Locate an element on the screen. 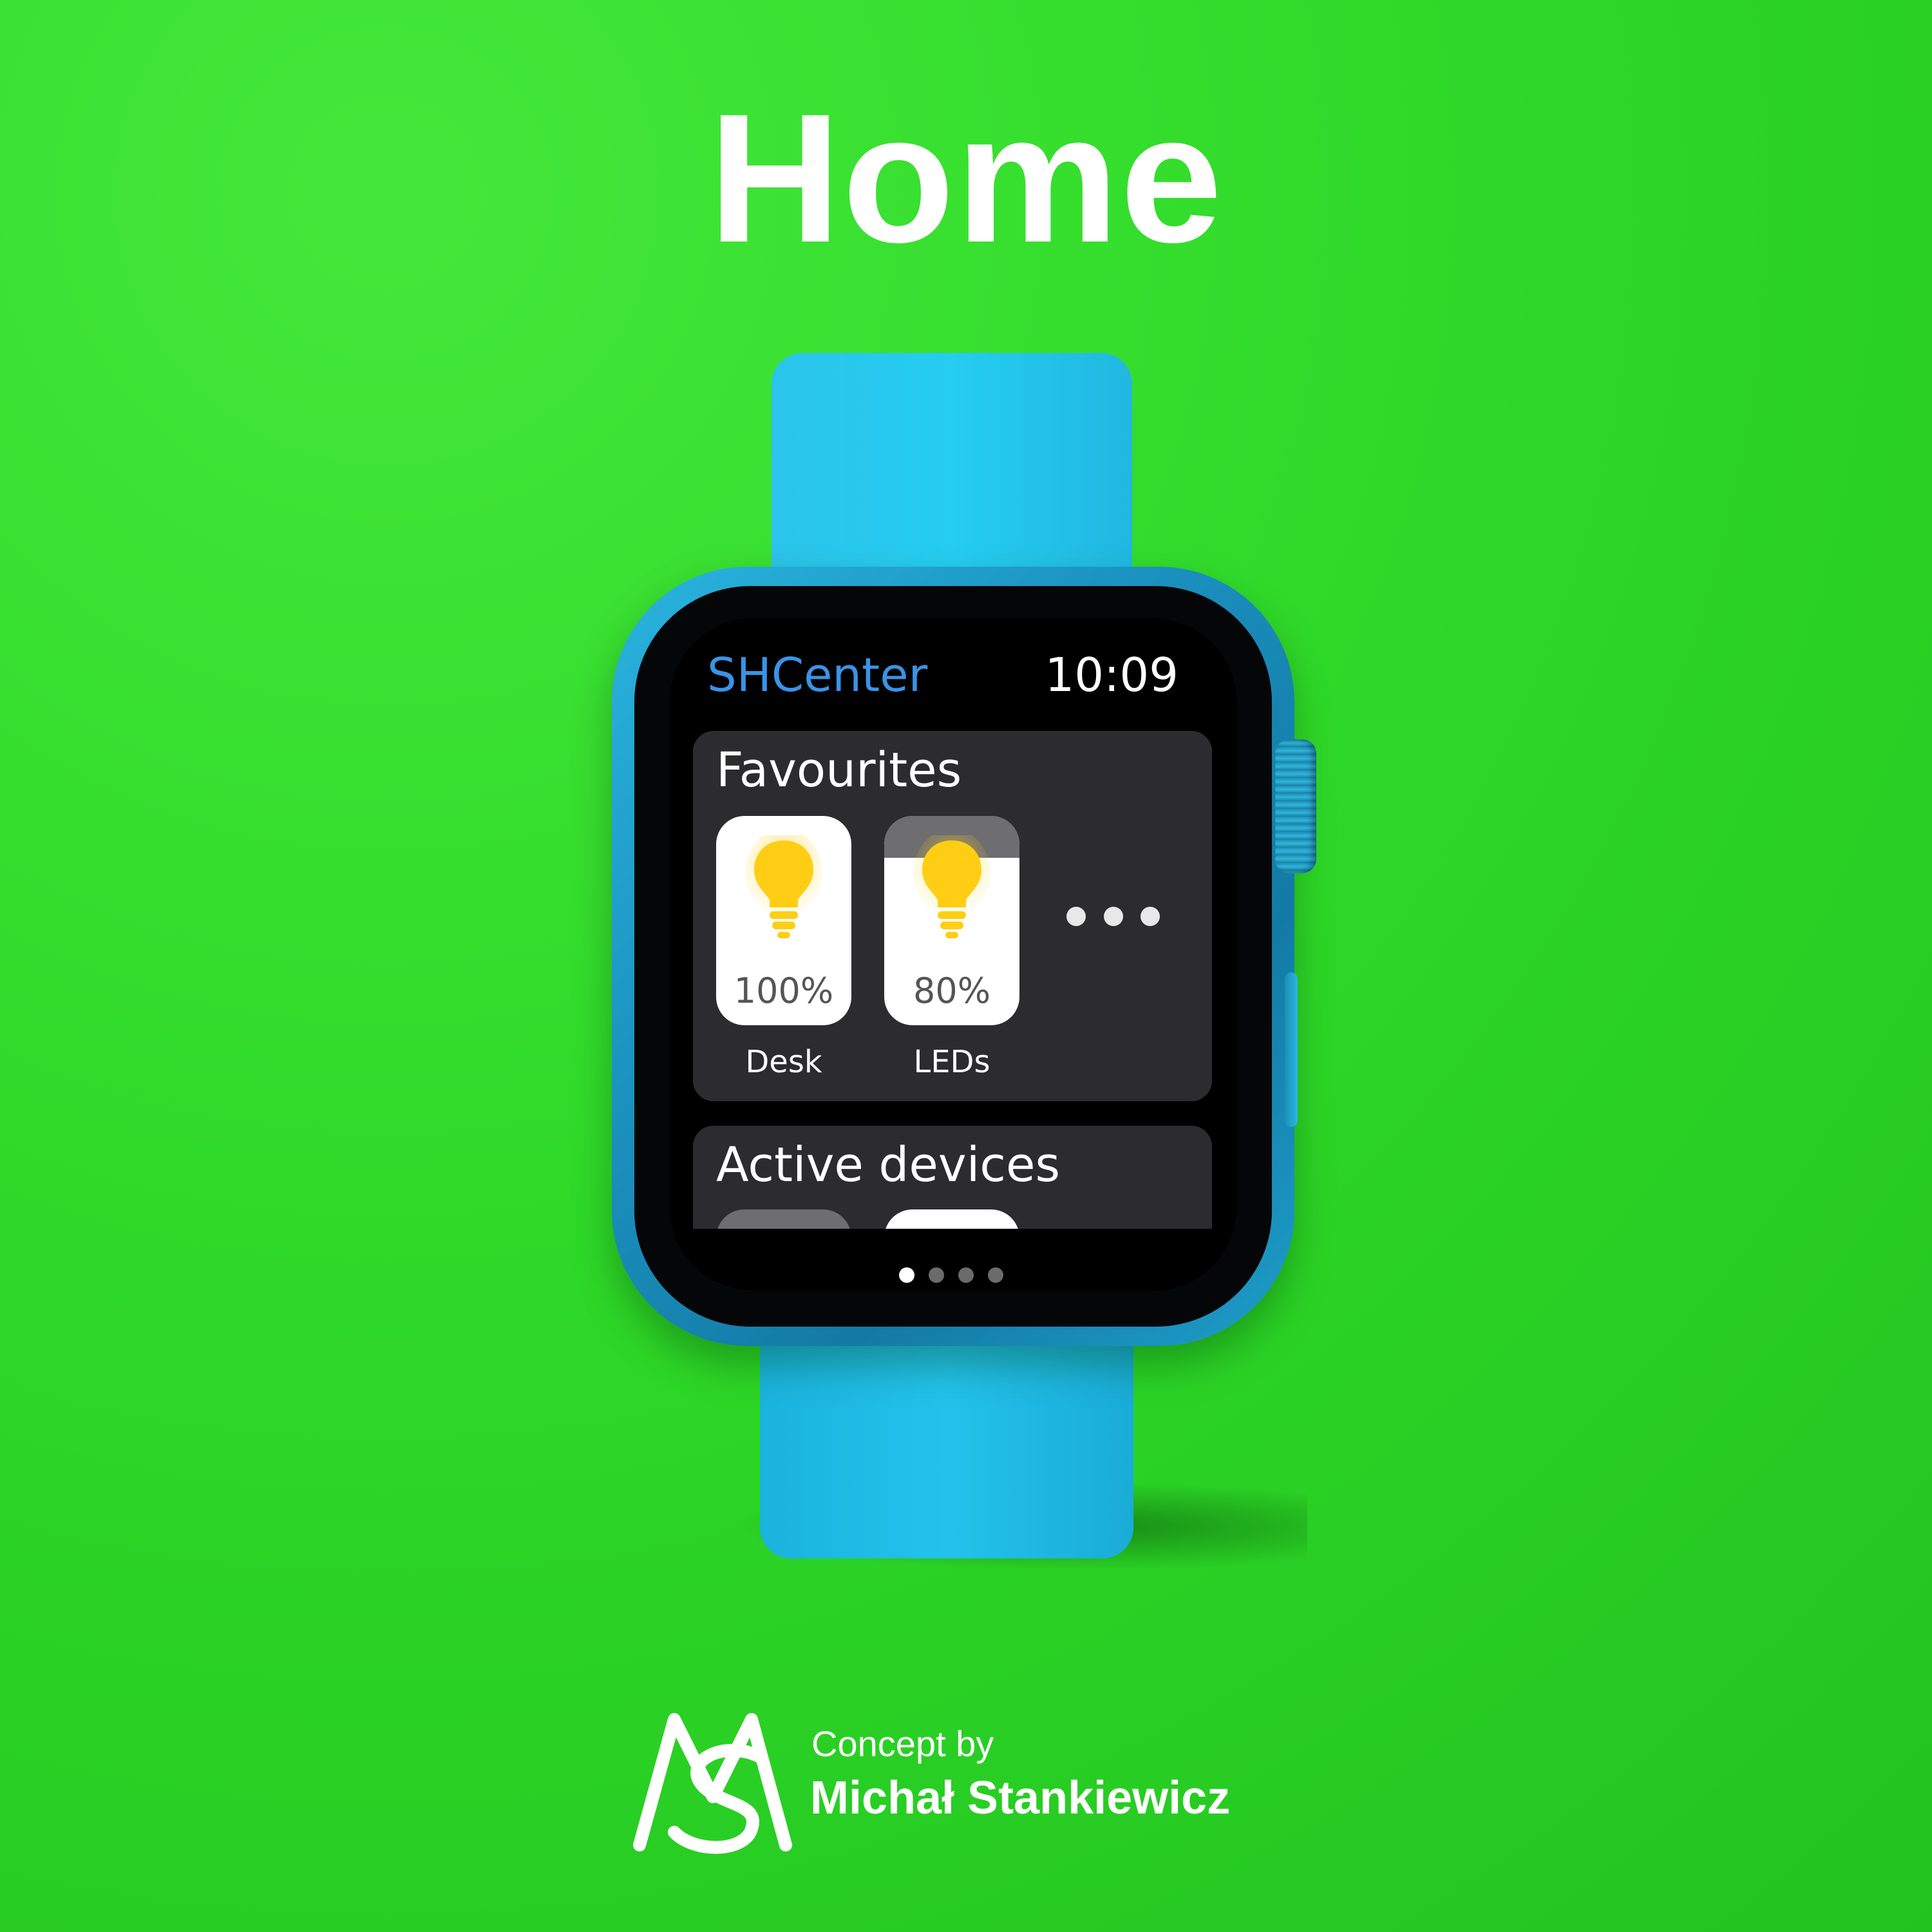 Image resolution: width=1932 pixels, height=1932 pixels. side-button is located at coordinates (1291, 1049).